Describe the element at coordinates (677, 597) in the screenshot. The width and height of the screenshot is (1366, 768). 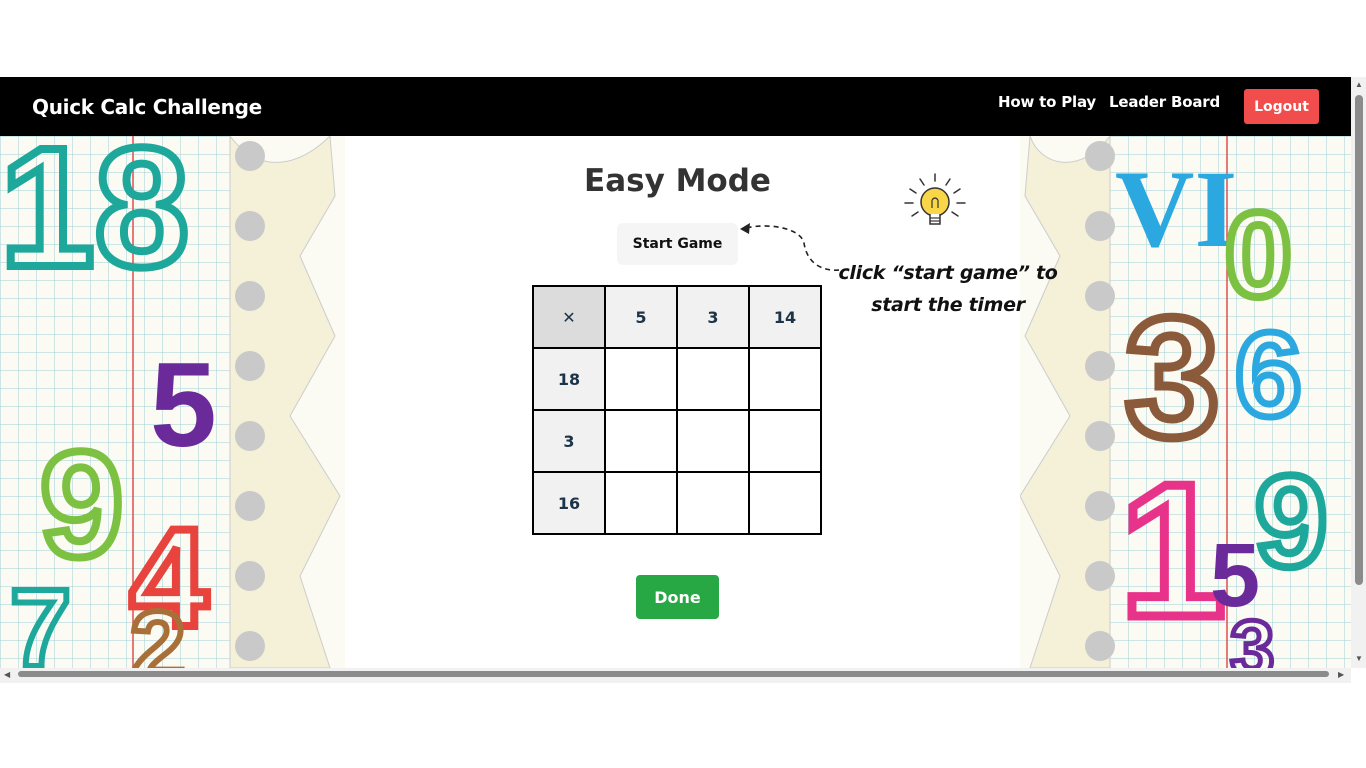
I see `done-button: Done` at that location.